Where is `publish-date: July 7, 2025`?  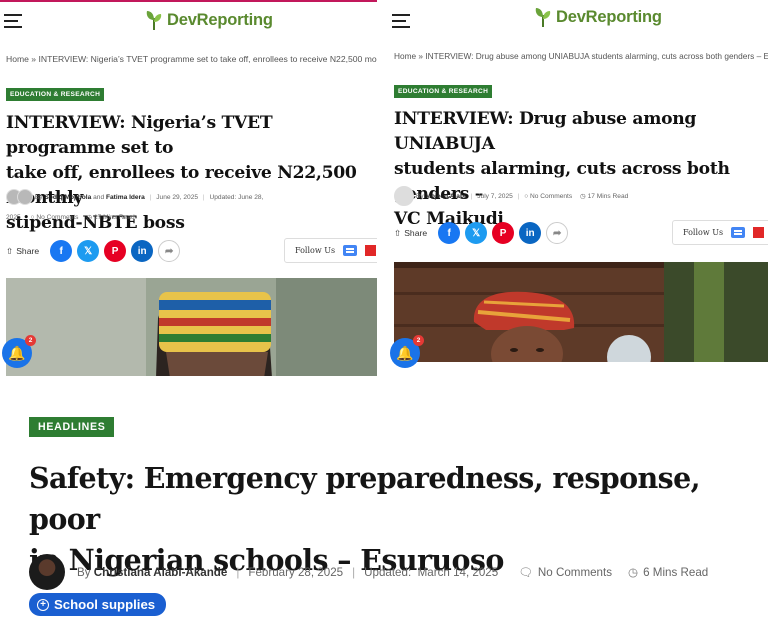
publish-date: July 7, 2025 is located at coordinates (495, 196).